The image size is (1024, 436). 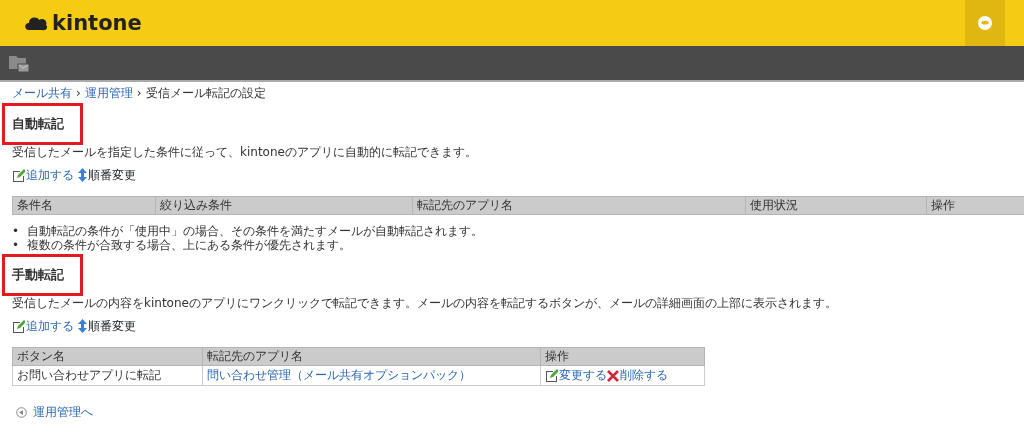 What do you see at coordinates (42, 275) in the screenshot?
I see `section-heading: 手動転記` at bounding box center [42, 275].